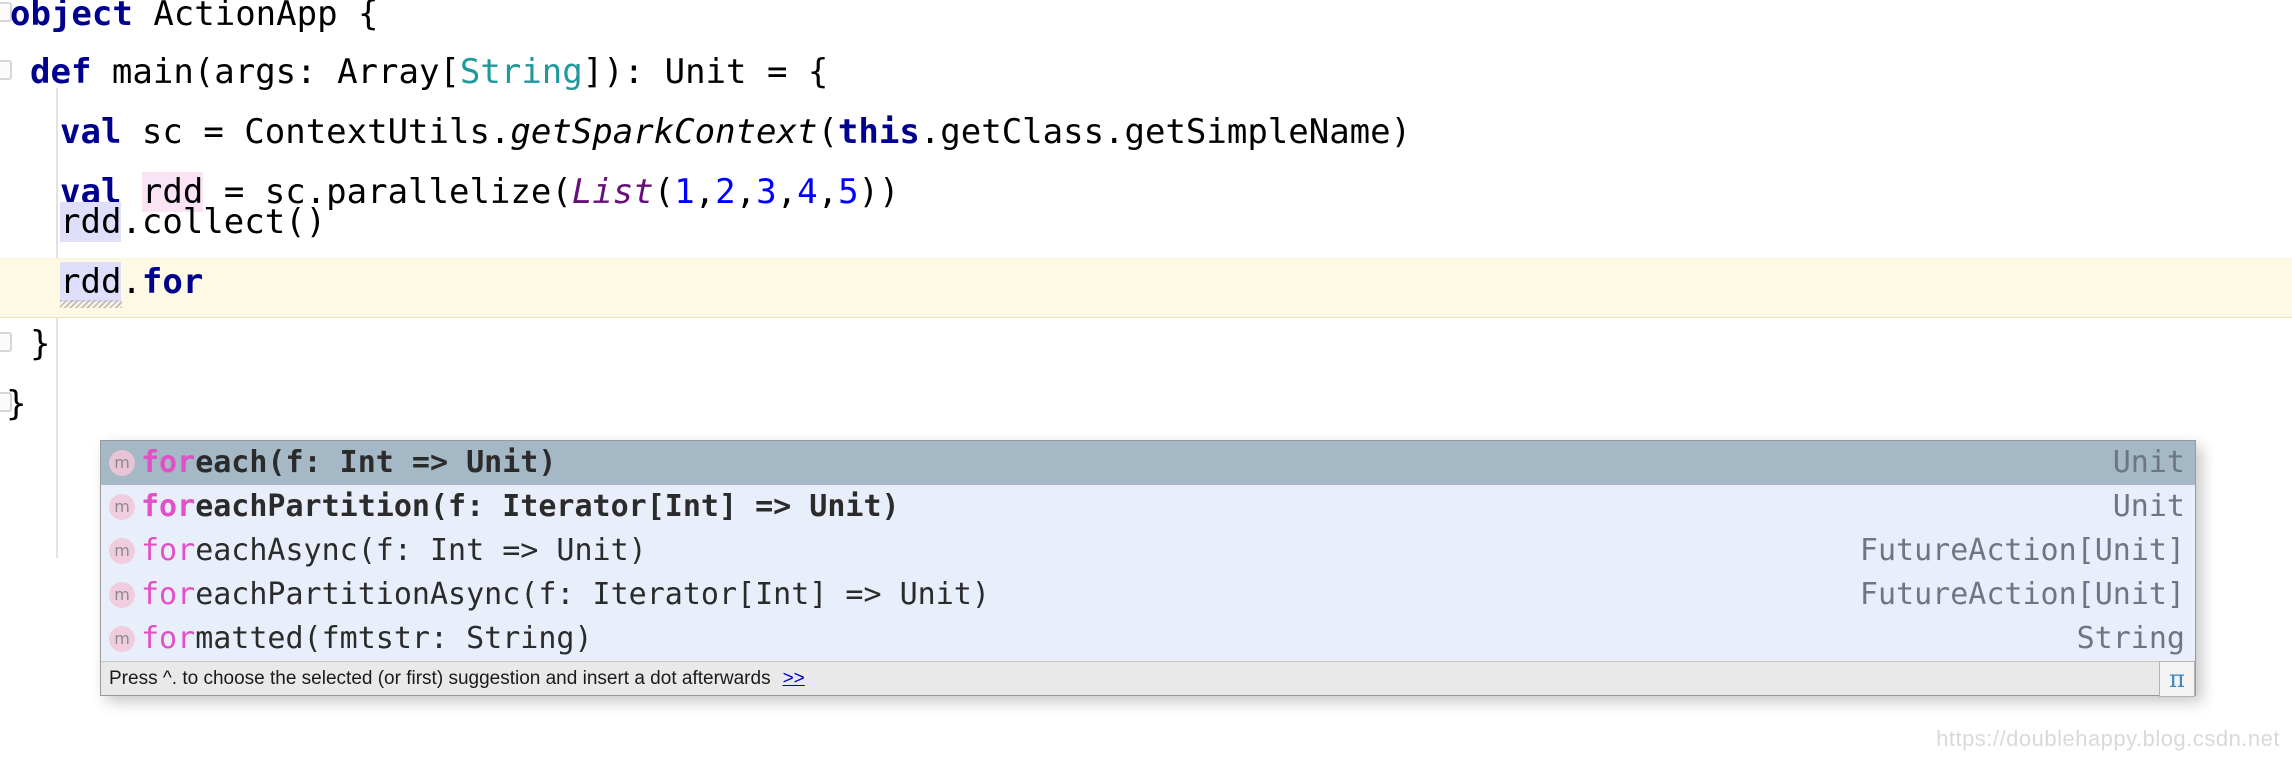 This screenshot has height=758, width=2292. I want to click on keyword-def: def, so click(61, 72).